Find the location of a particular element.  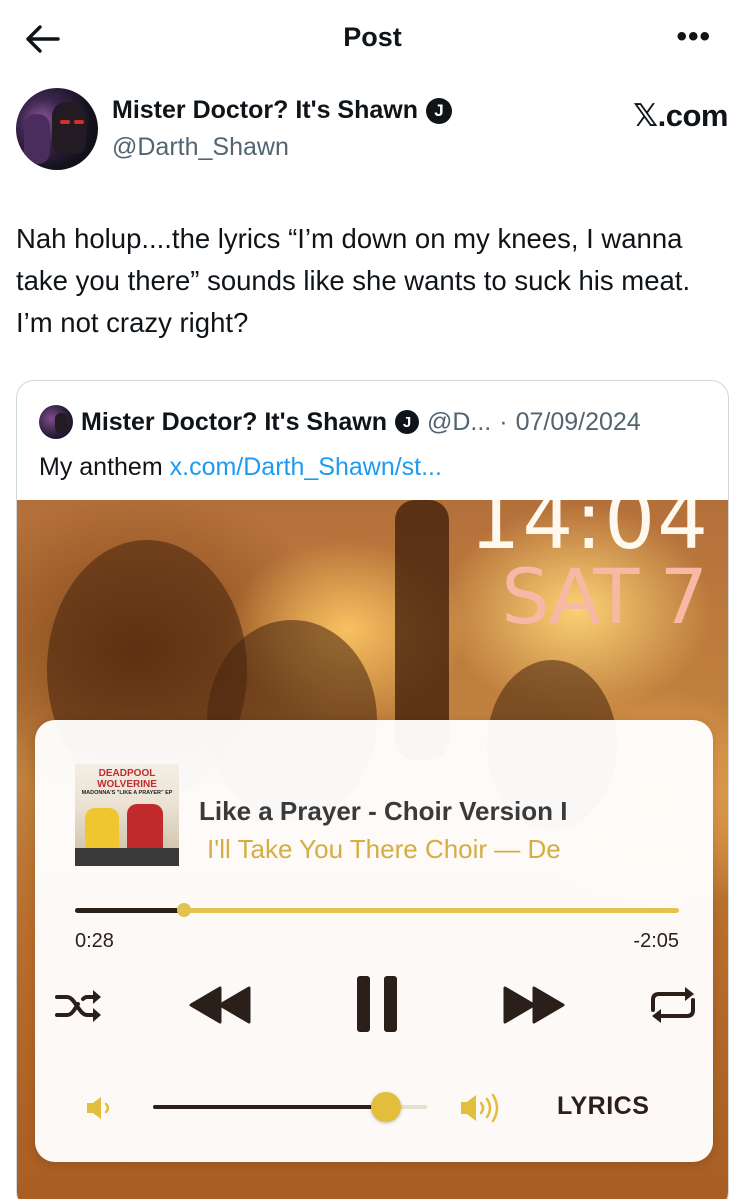

quoted-post-date: 07/09/2024 is located at coordinates (578, 421).